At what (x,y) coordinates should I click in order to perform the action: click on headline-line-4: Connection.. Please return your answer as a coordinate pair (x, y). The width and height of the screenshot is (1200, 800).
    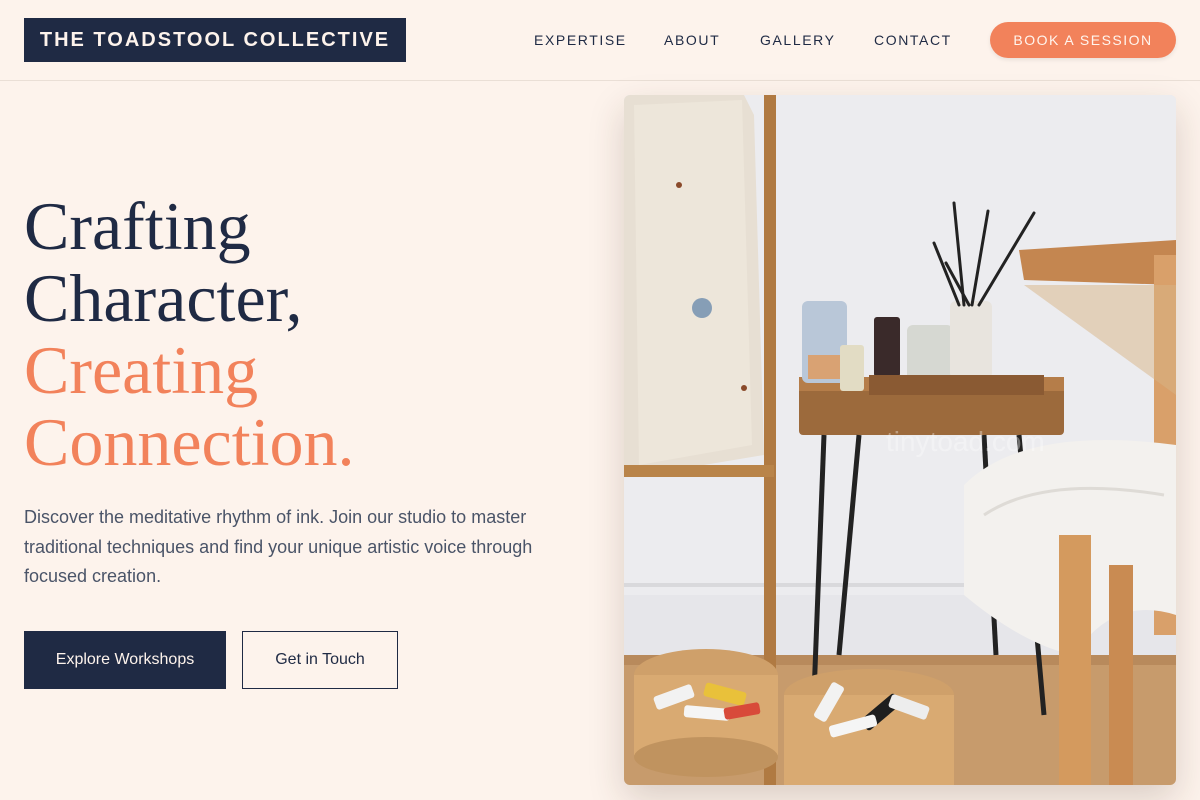
    Looking at the image, I should click on (189, 442).